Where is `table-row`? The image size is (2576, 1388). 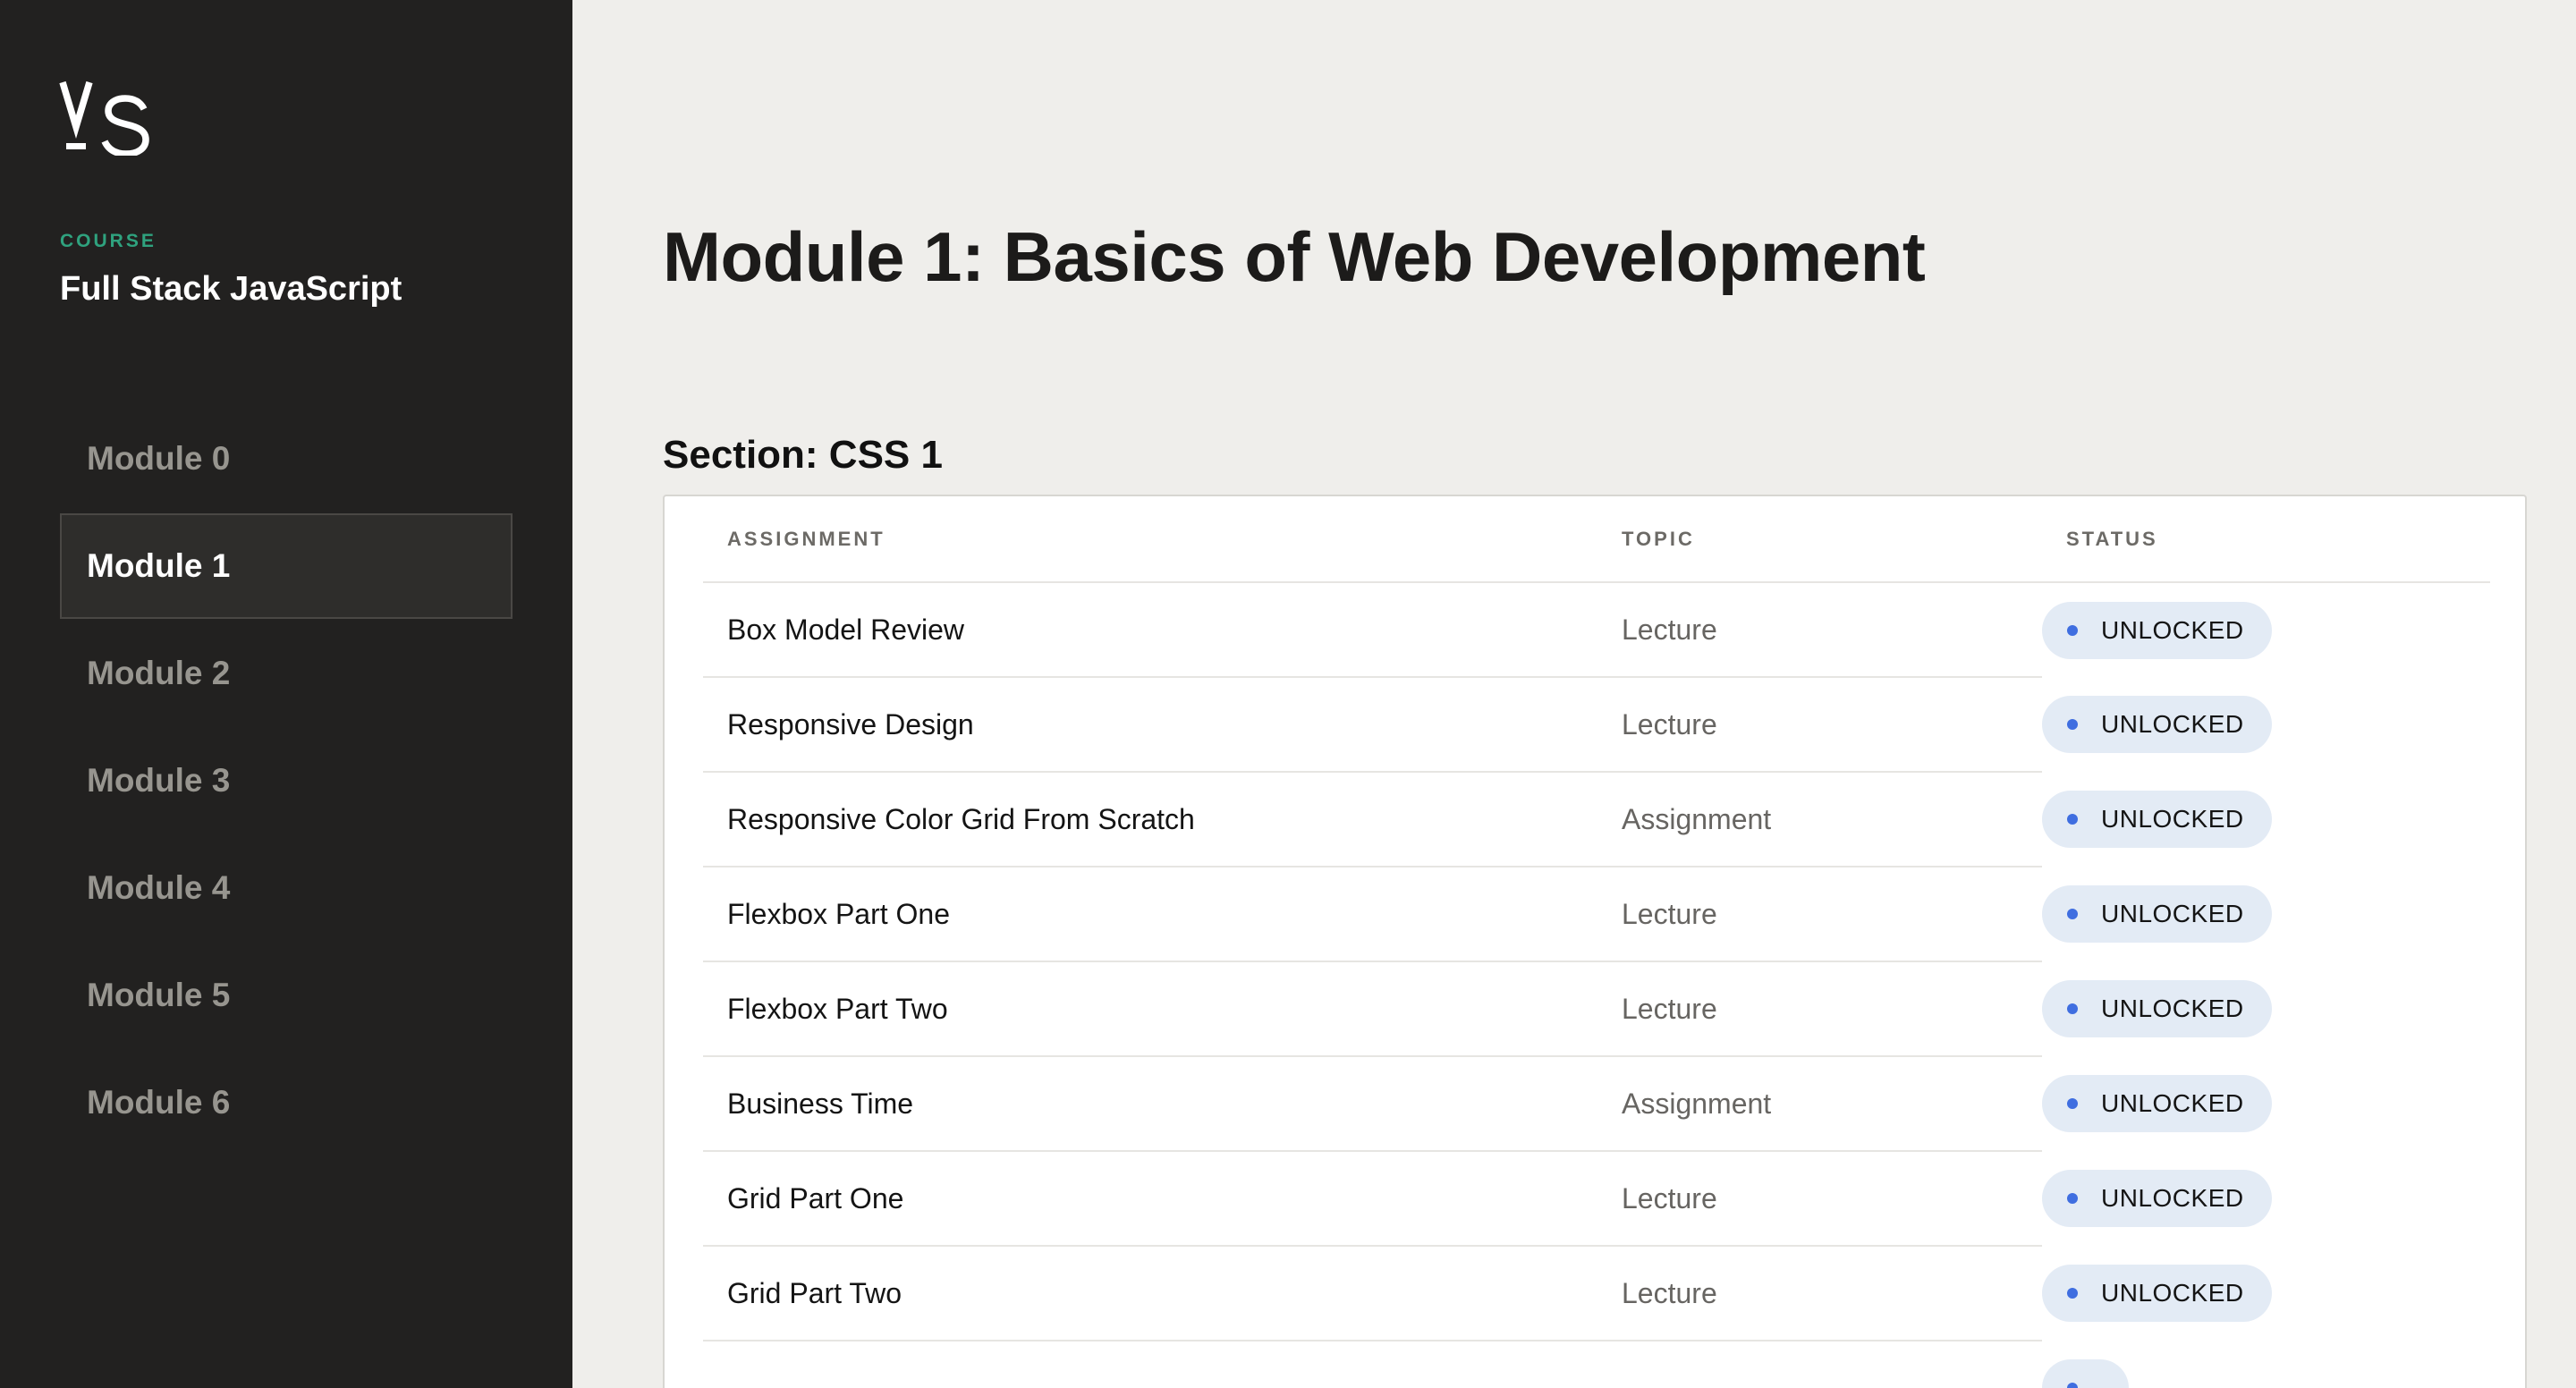
table-row is located at coordinates (1596, 1365).